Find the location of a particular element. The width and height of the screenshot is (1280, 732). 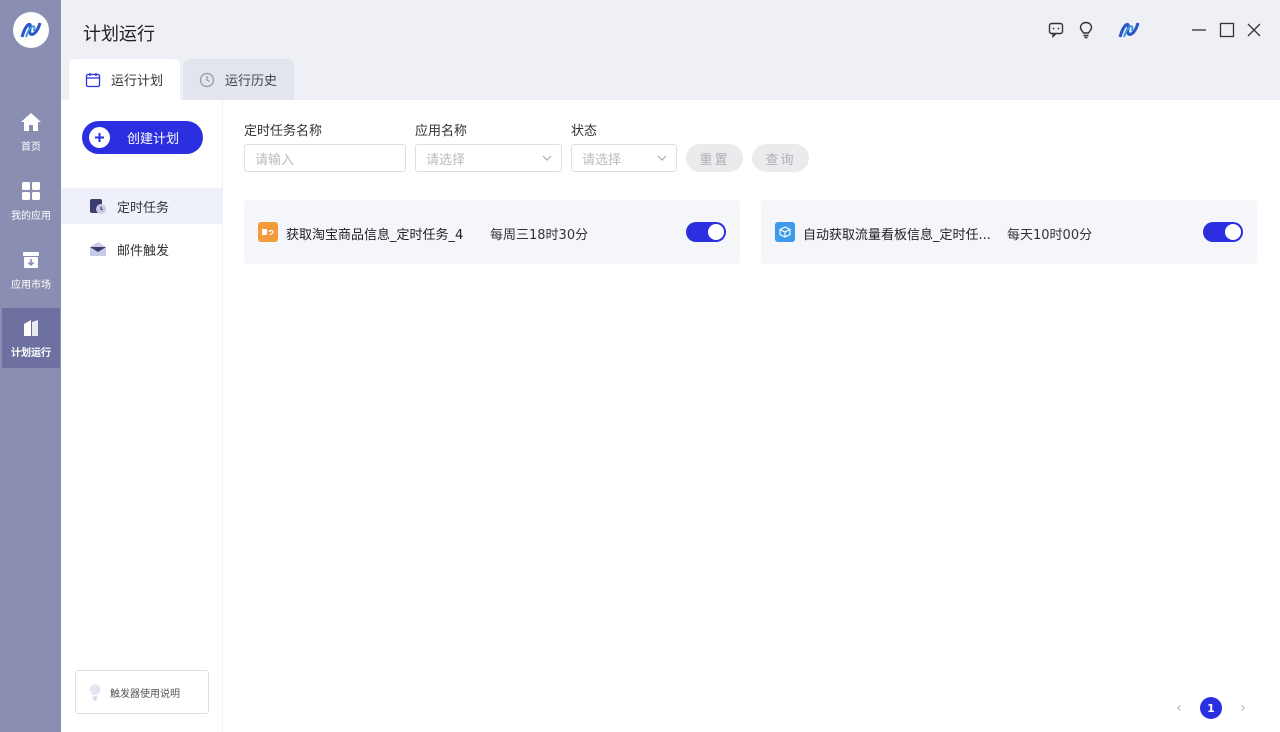

app-name-placeholder: 请选择 is located at coordinates (446, 160).